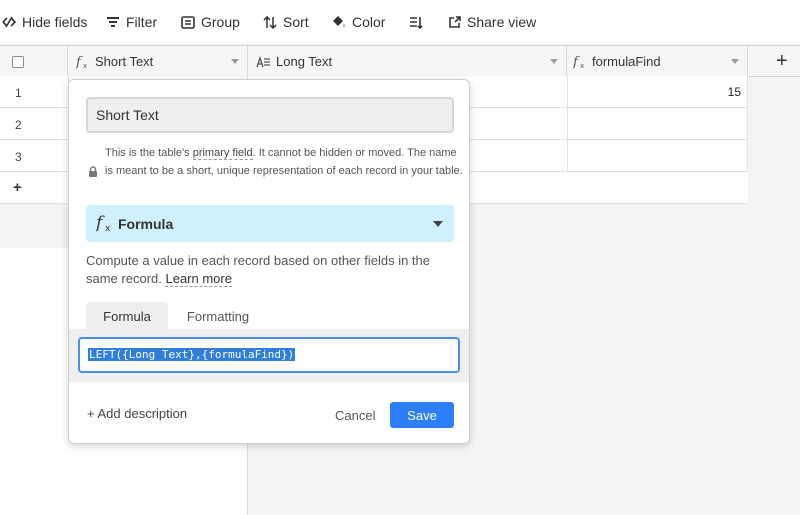  I want to click on share-icon, so click(455, 21).